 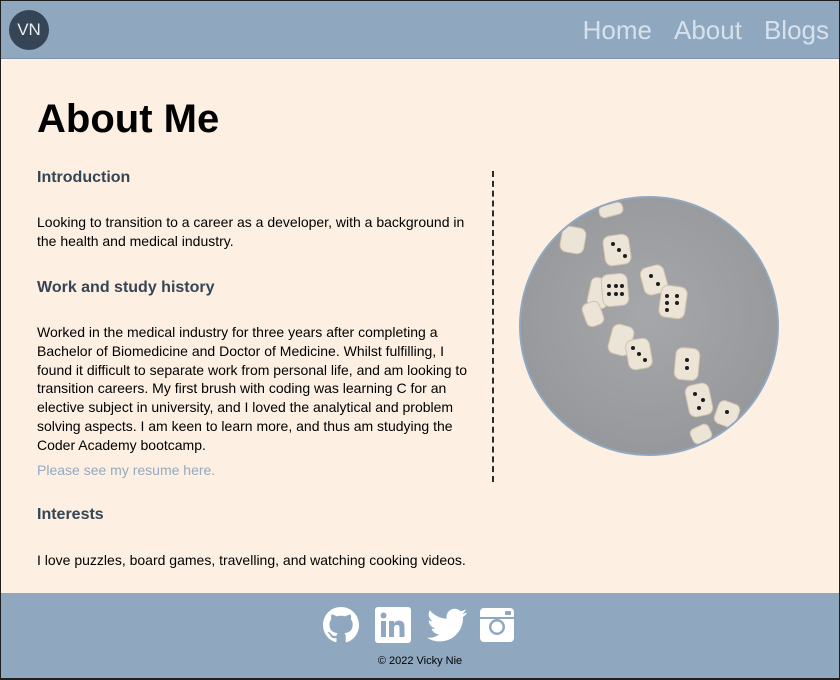 What do you see at coordinates (420, 661) in the screenshot?
I see `copyright-text: © 2022 Vicky Nie` at bounding box center [420, 661].